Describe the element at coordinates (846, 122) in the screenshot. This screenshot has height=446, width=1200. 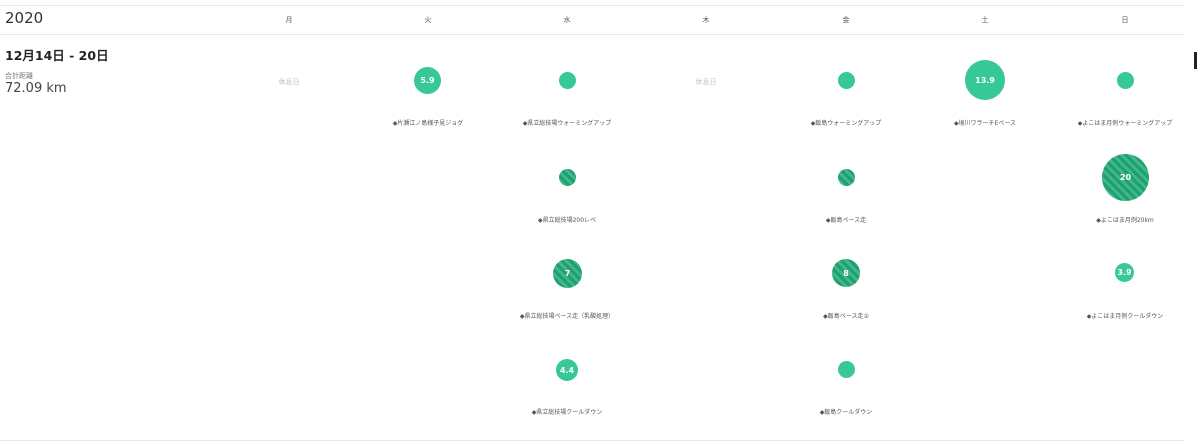
I see `workout-label-fri-1: ◆飯島ウォーミングアップ` at that location.